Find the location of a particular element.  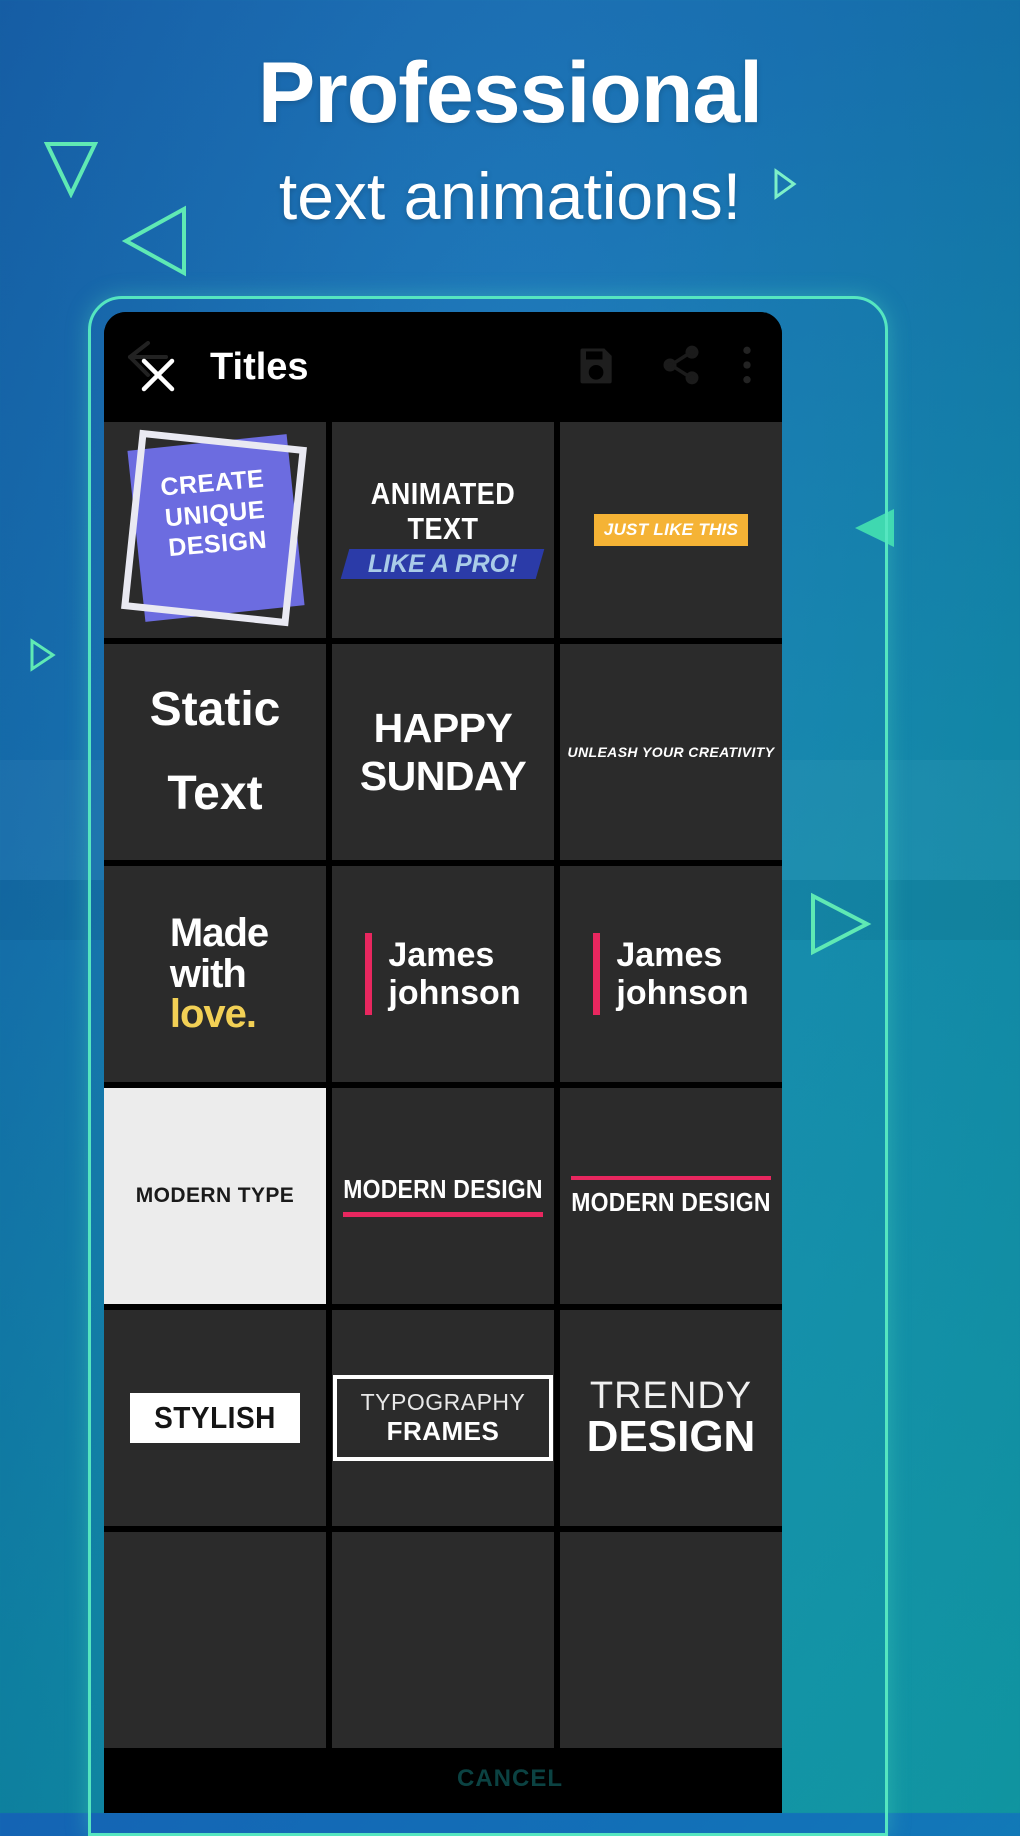

template-tile-static-text: Static Text is located at coordinates (215, 752).